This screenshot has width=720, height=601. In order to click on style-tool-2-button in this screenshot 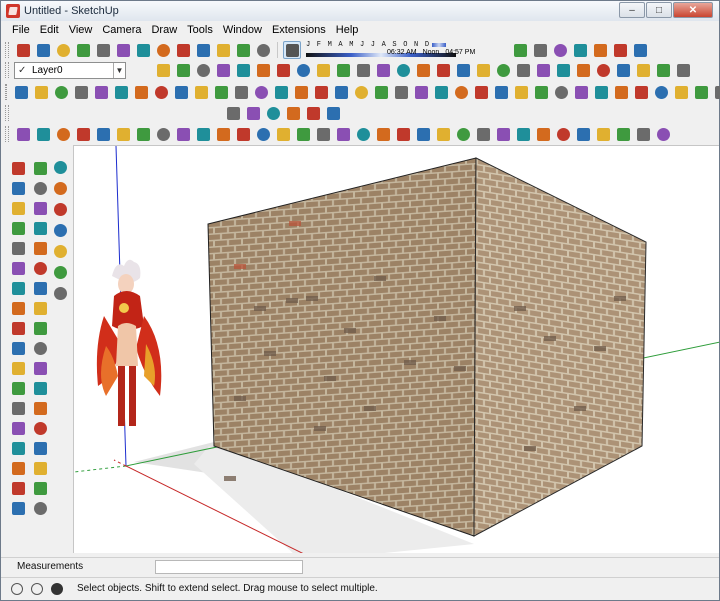, I will do `click(60, 188)`.